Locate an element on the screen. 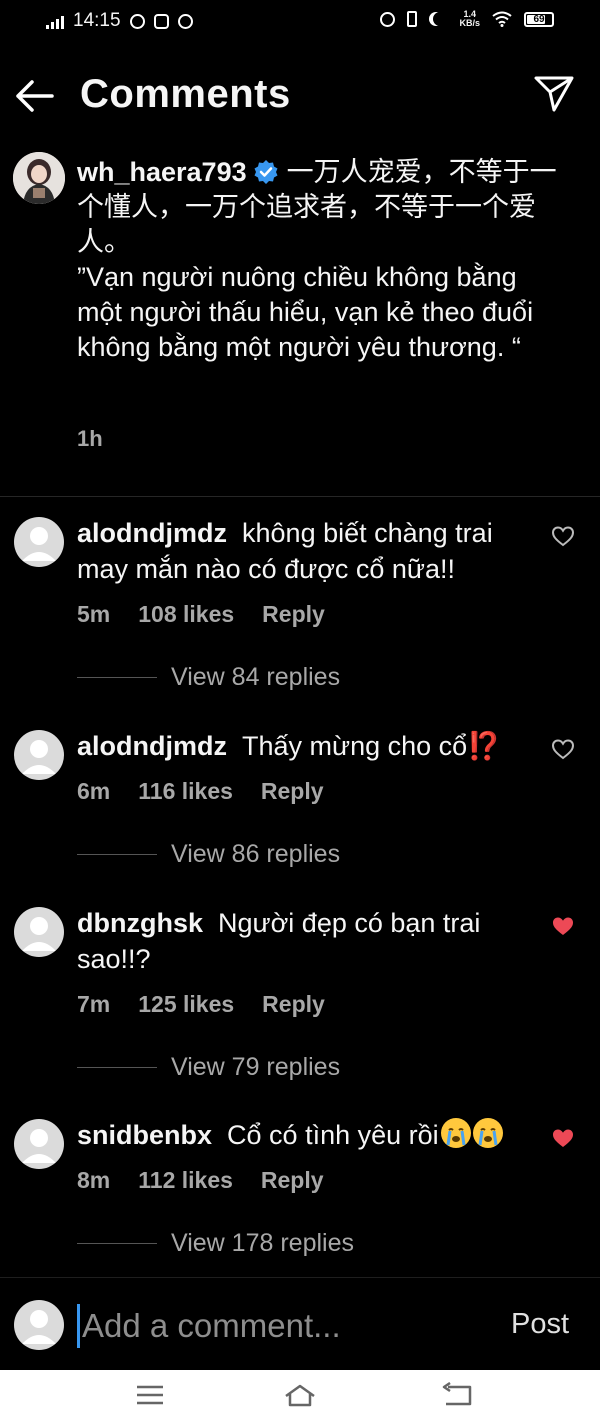 This screenshot has height=1420, width=600. facebook-notification-icon is located at coordinates (185, 21).